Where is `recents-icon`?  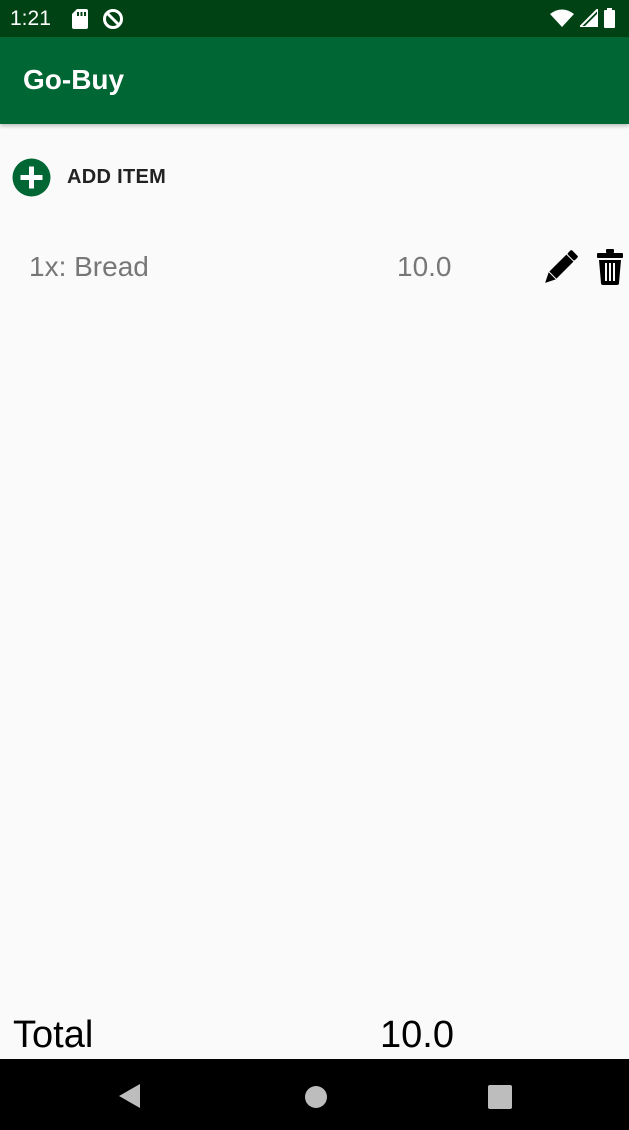
recents-icon is located at coordinates (500, 1097).